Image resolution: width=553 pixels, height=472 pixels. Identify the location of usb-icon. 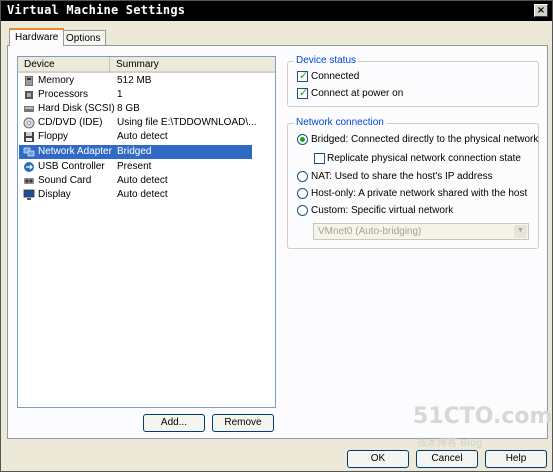
(29, 167).